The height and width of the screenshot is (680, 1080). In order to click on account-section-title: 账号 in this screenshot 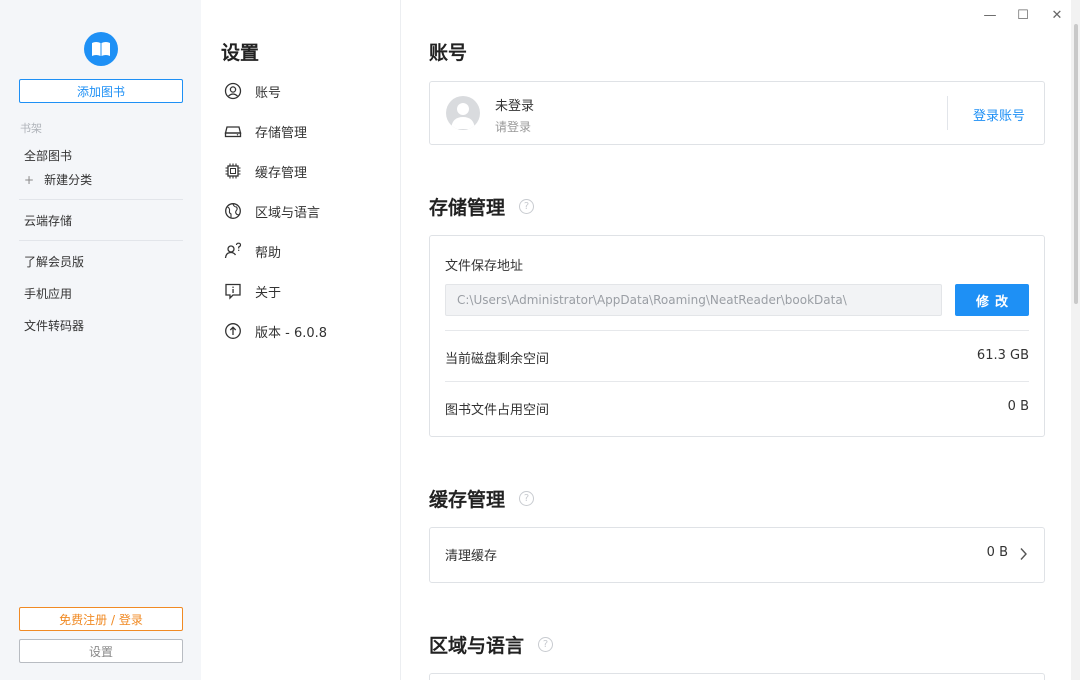, I will do `click(448, 51)`.